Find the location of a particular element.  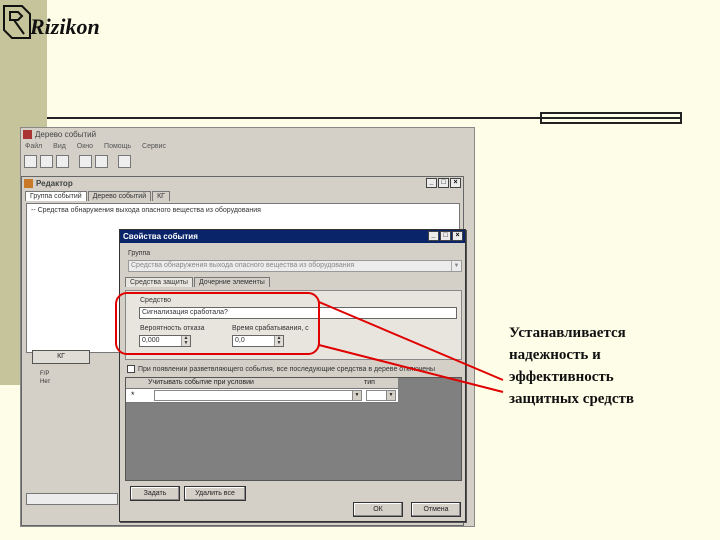

cancel-button: Отмена is located at coordinates (436, 509).